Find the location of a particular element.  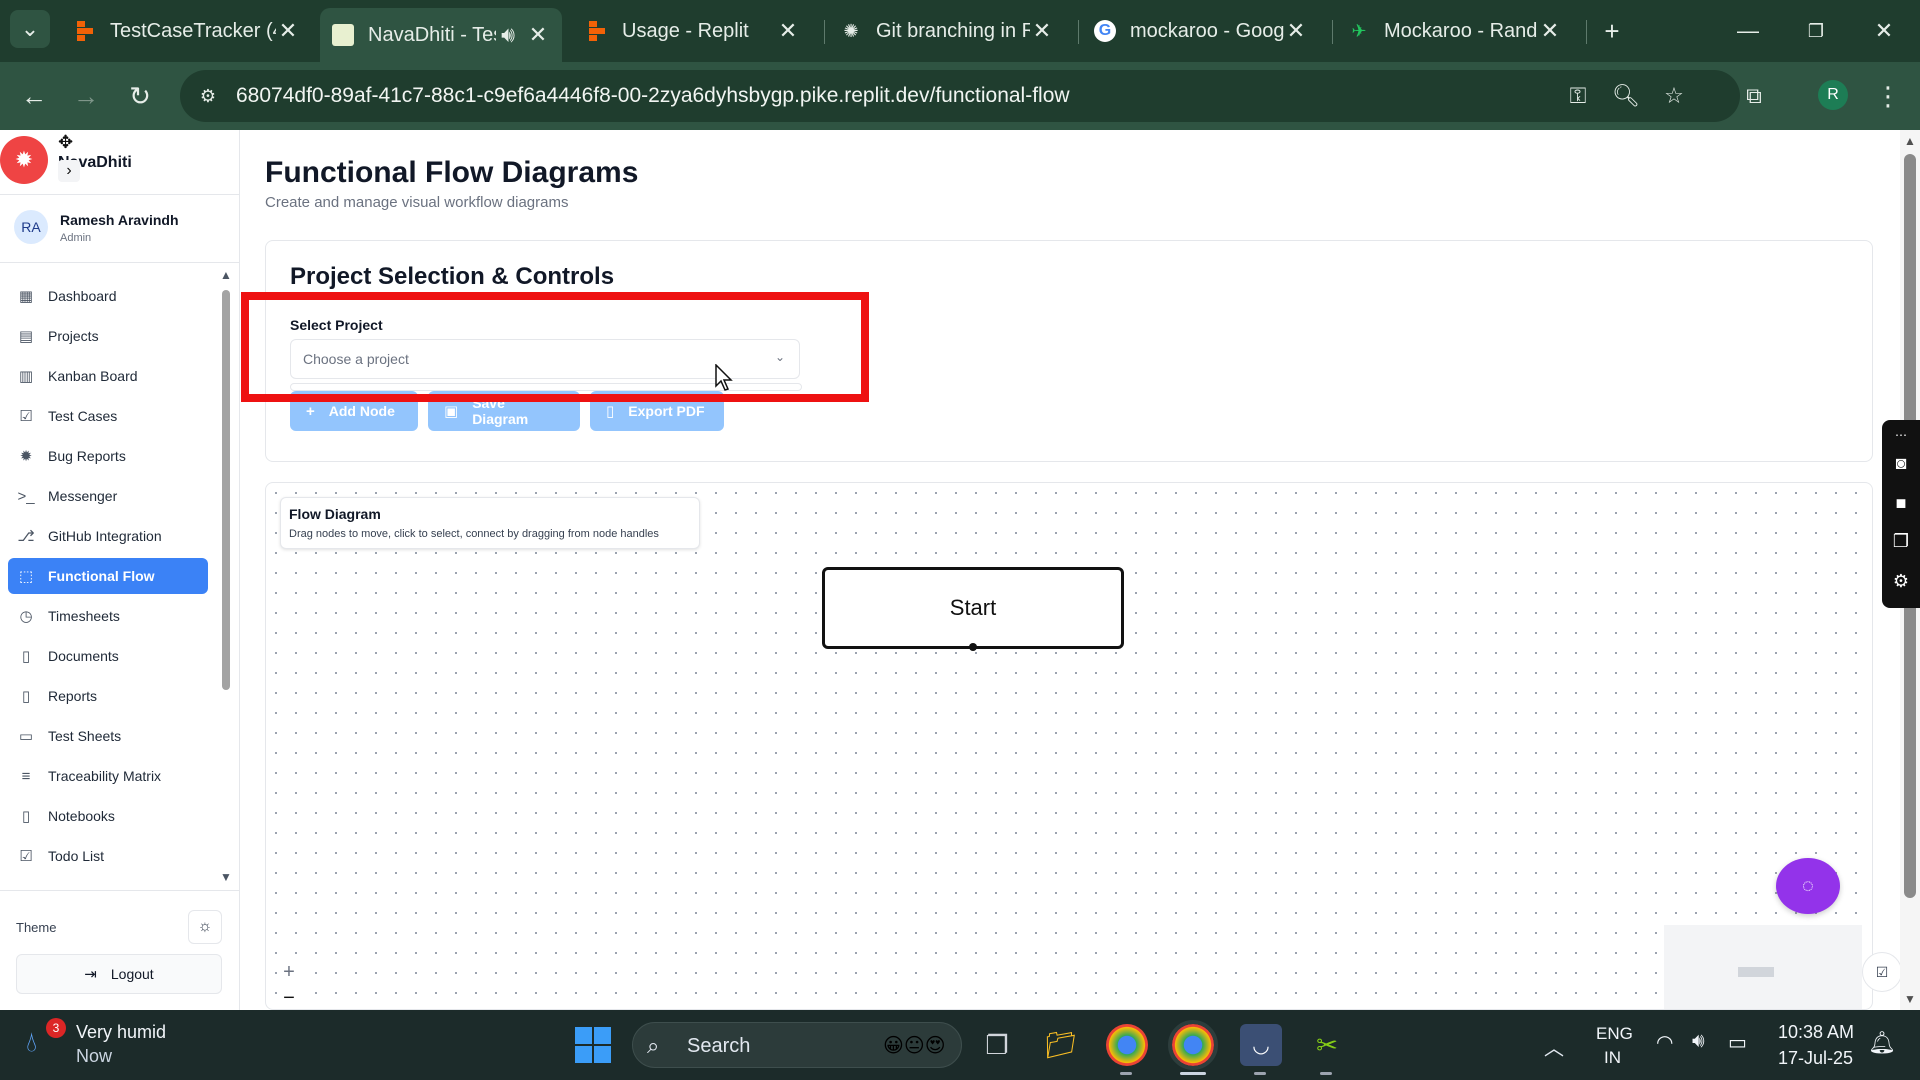

tab-usage-replit: Usage - Replit ✕ is located at coordinates (693, 31).